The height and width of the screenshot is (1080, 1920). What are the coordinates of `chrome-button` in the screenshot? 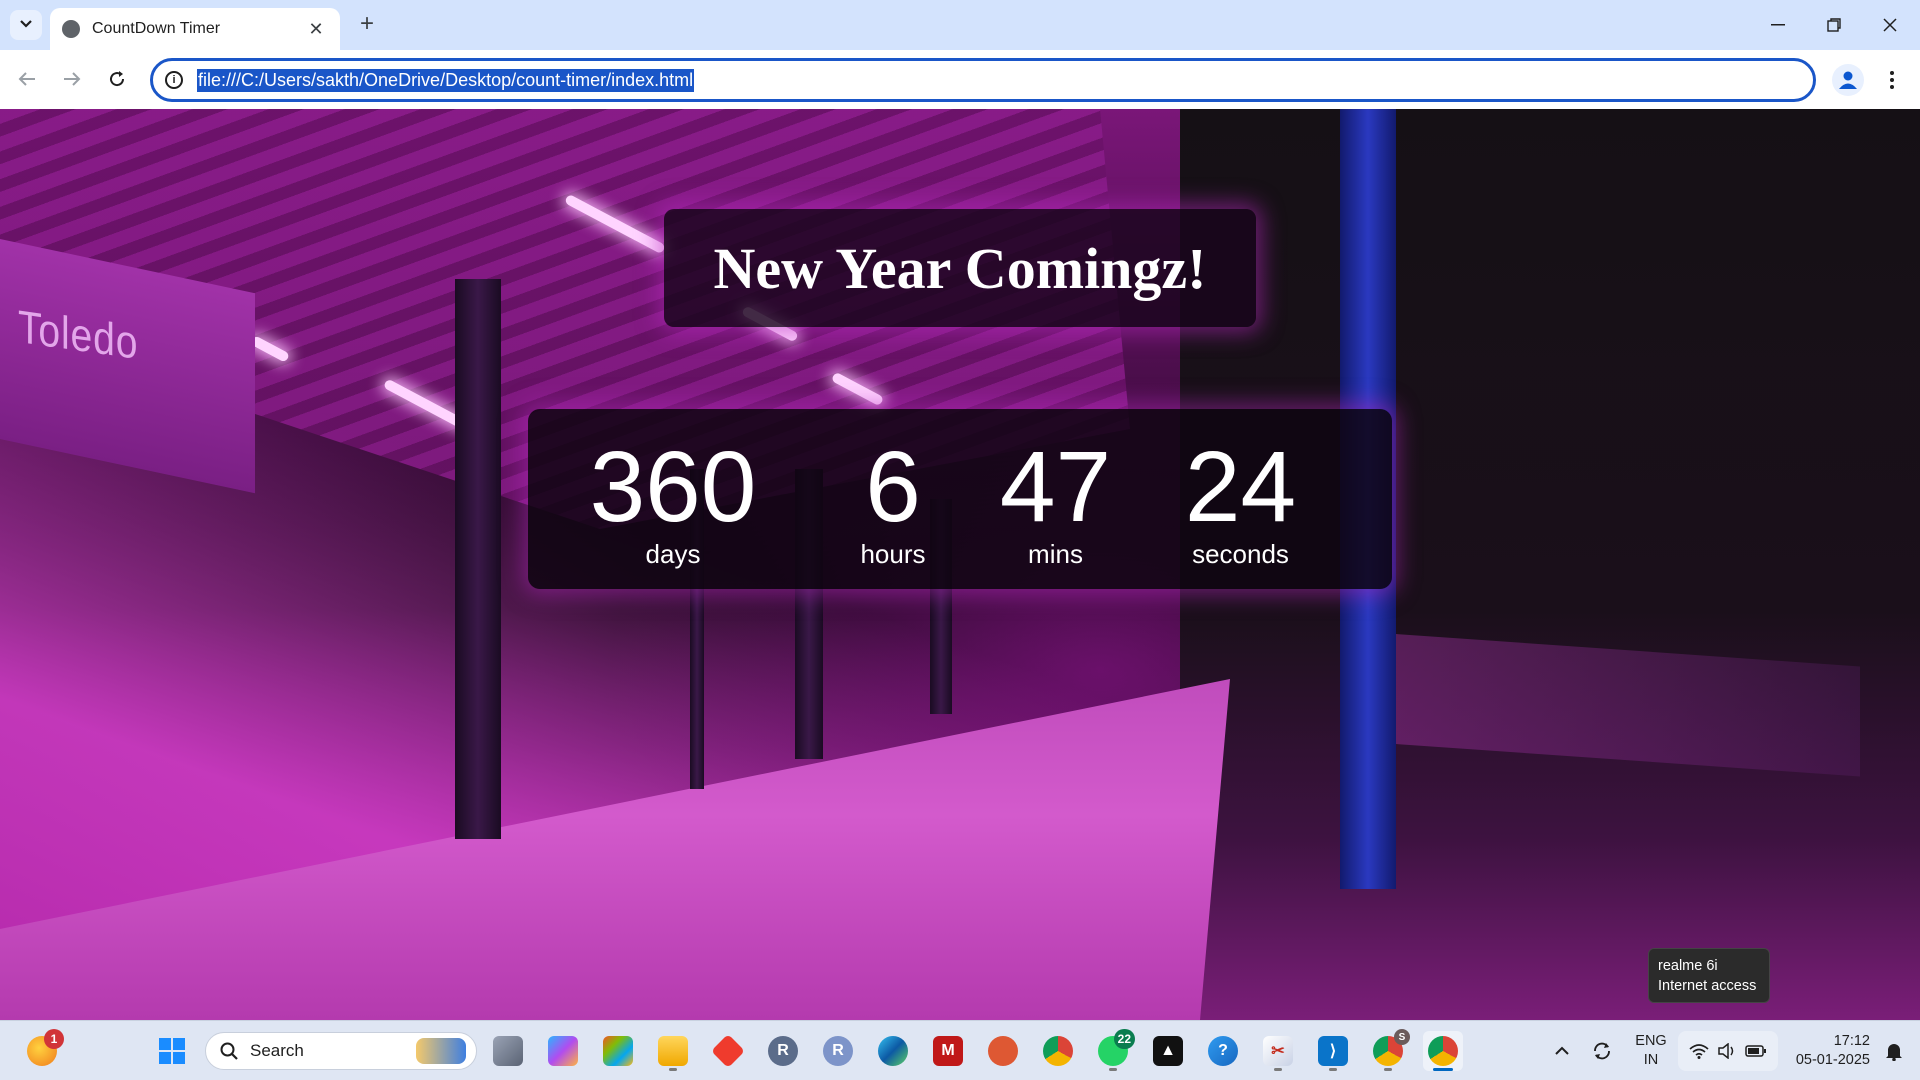 It's located at (1058, 1051).